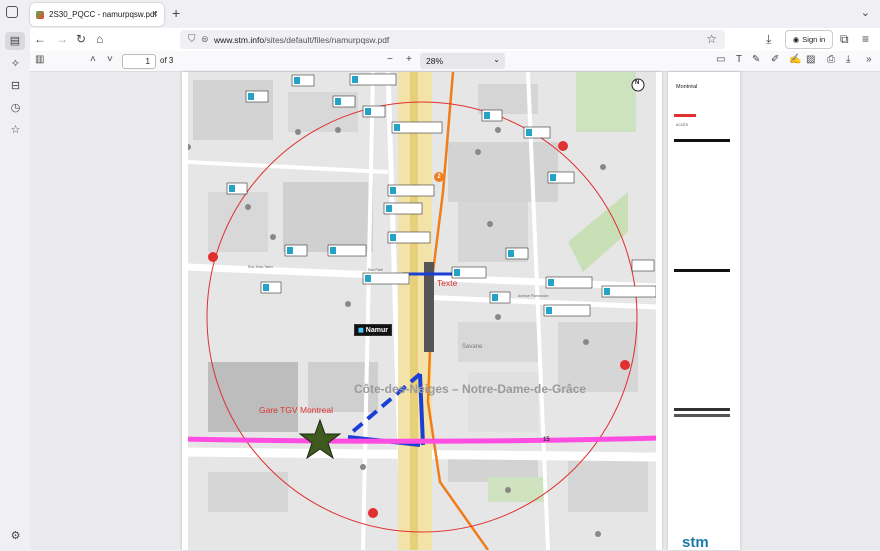 The image size is (880, 551). I want to click on legend-section: ACCÈS, so click(682, 125).